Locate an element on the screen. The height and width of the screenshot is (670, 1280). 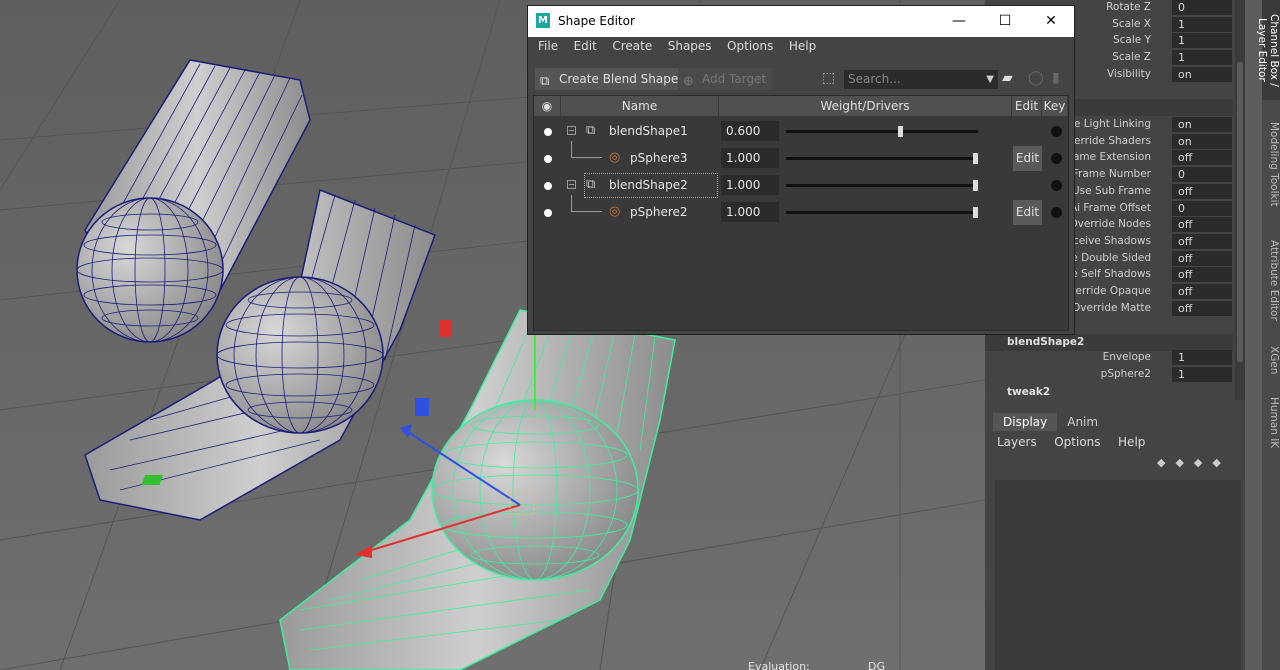
attr-label: pSphere2 is located at coordinates (1125, 374).